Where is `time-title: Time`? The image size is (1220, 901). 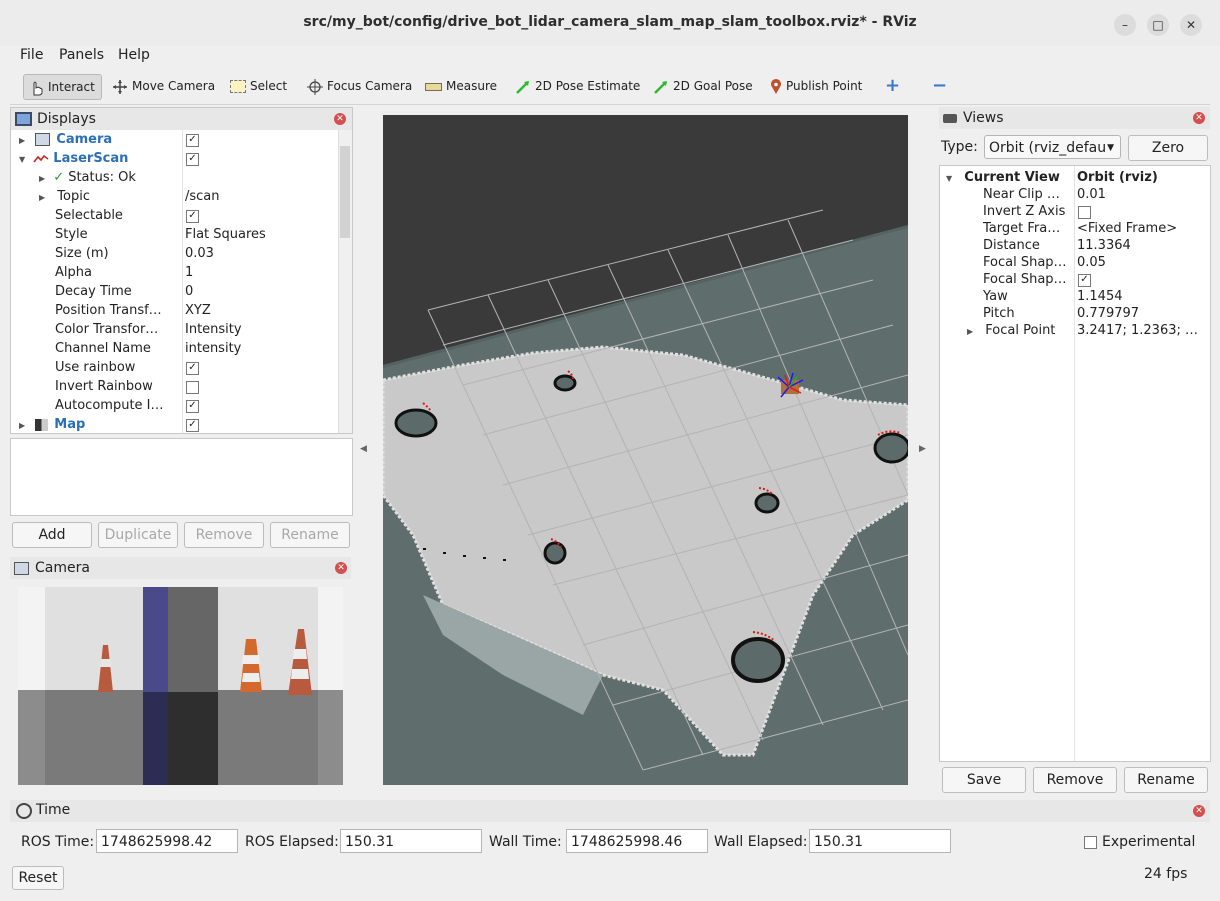 time-title: Time is located at coordinates (53, 810).